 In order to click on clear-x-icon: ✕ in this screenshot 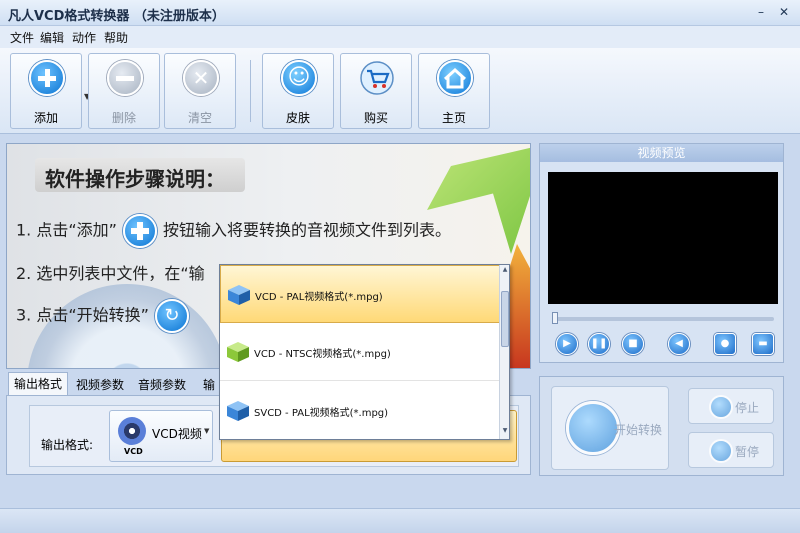, I will do `click(201, 78)`.